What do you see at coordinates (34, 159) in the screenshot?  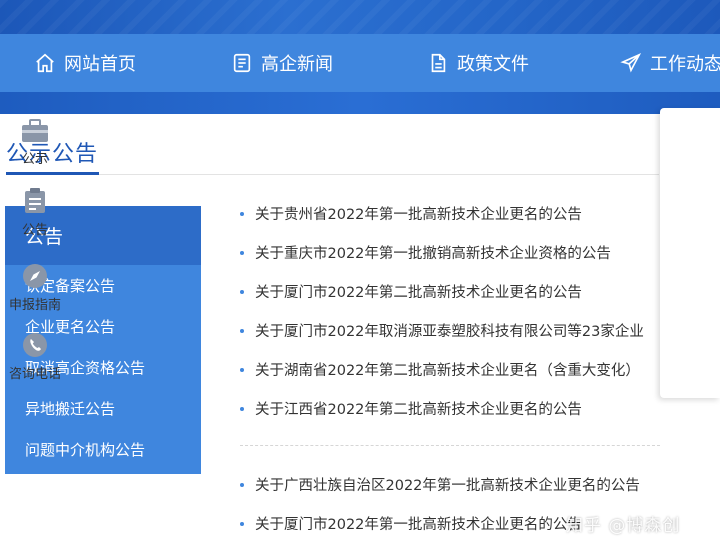 I see `float-label: 公示` at bounding box center [34, 159].